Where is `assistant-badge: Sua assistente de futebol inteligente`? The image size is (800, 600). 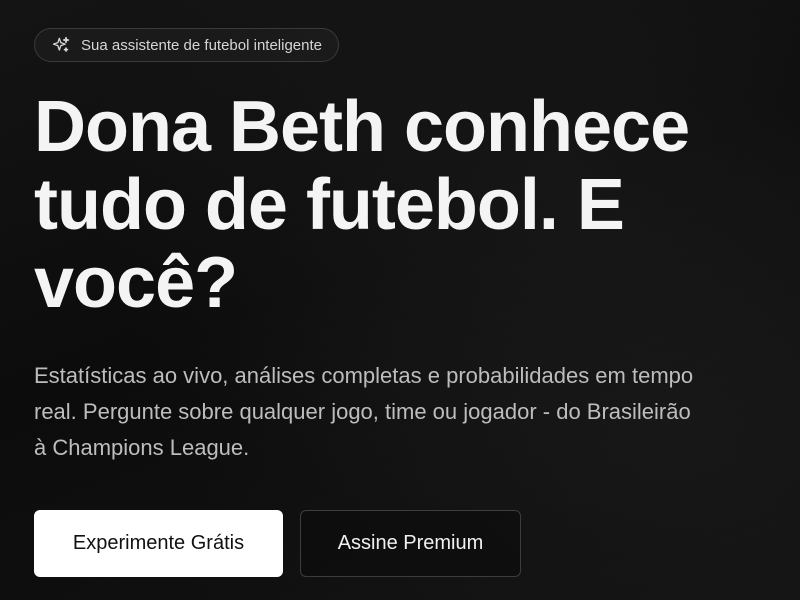
assistant-badge: Sua assistente de futebol inteligente is located at coordinates (187, 45).